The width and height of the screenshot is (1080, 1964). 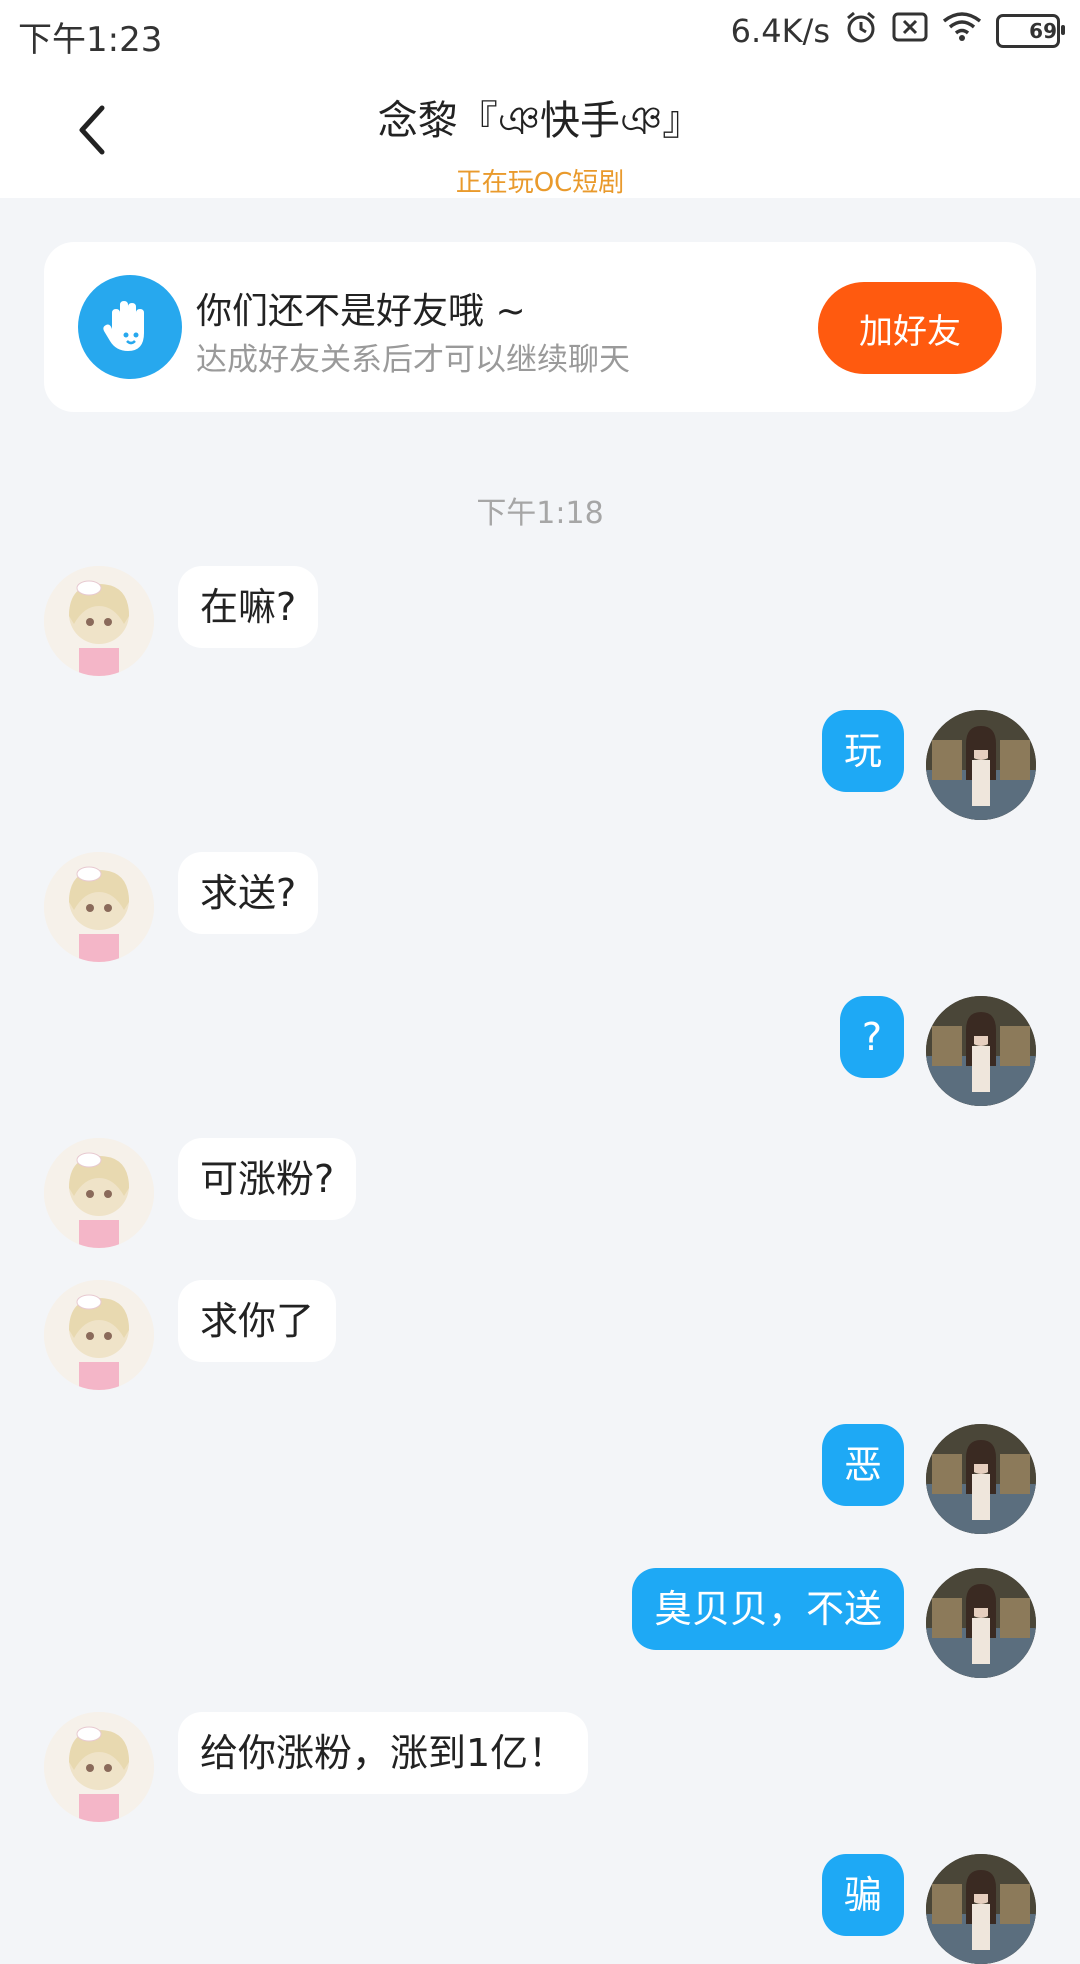 What do you see at coordinates (90, 40) in the screenshot?
I see `status-time: 下午1:23` at bounding box center [90, 40].